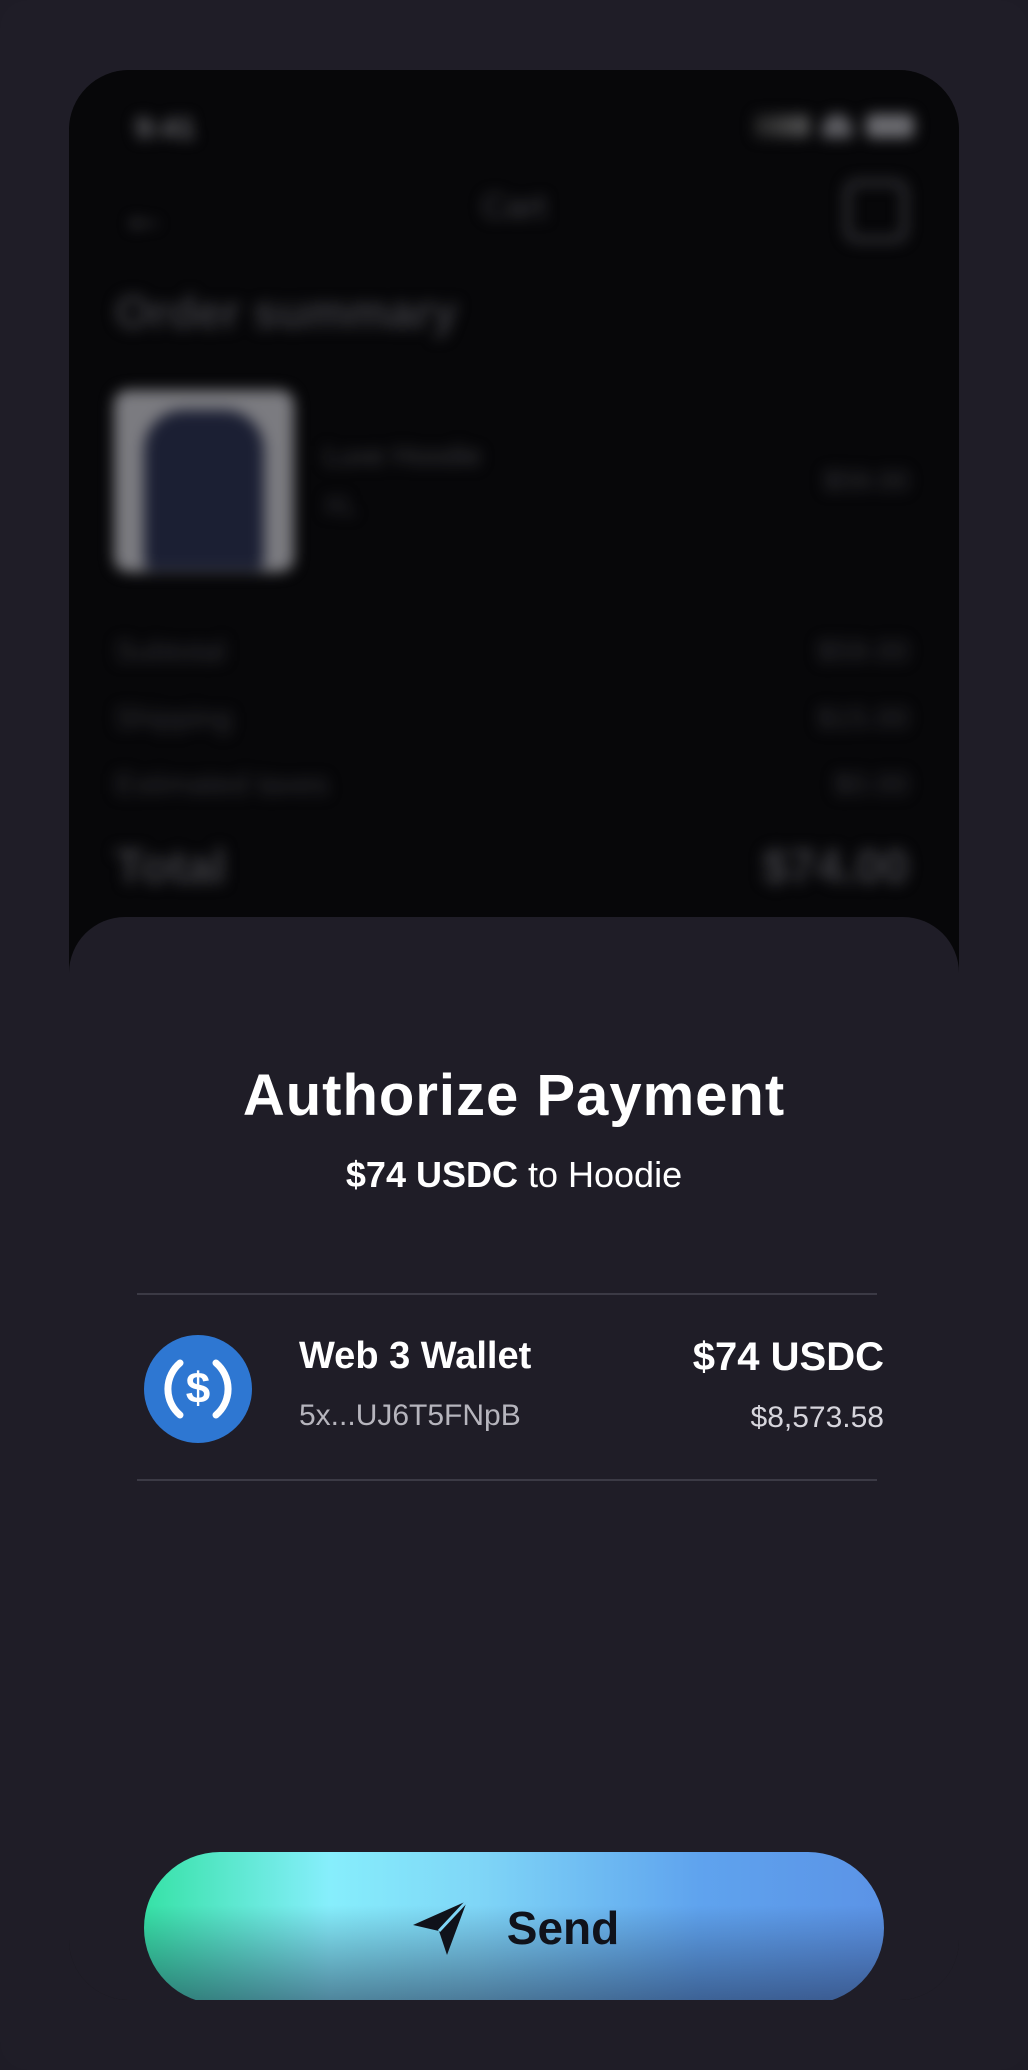 The image size is (1028, 2070). Describe the element at coordinates (835, 867) in the screenshot. I see `total-value: $74.00` at that location.